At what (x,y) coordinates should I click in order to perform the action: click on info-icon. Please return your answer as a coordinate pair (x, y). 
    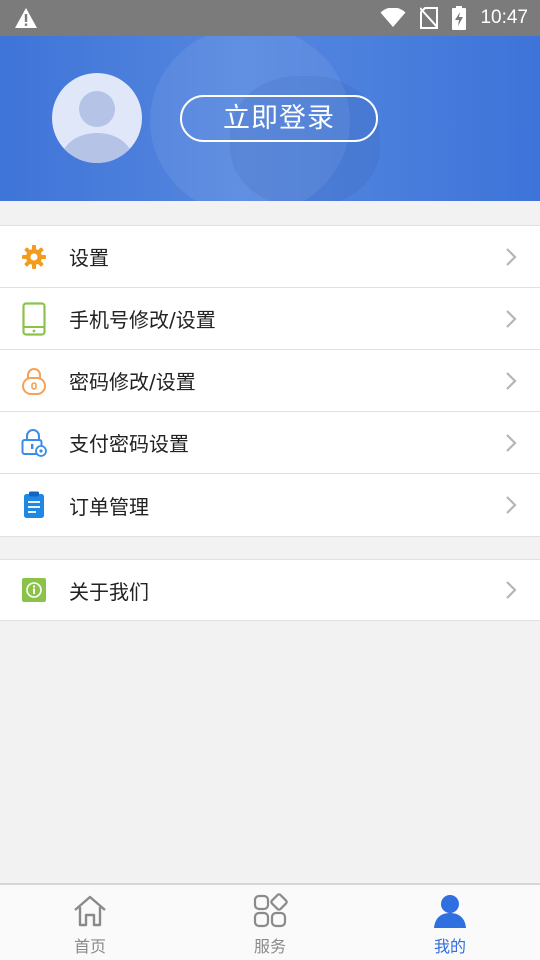
    Looking at the image, I should click on (34, 590).